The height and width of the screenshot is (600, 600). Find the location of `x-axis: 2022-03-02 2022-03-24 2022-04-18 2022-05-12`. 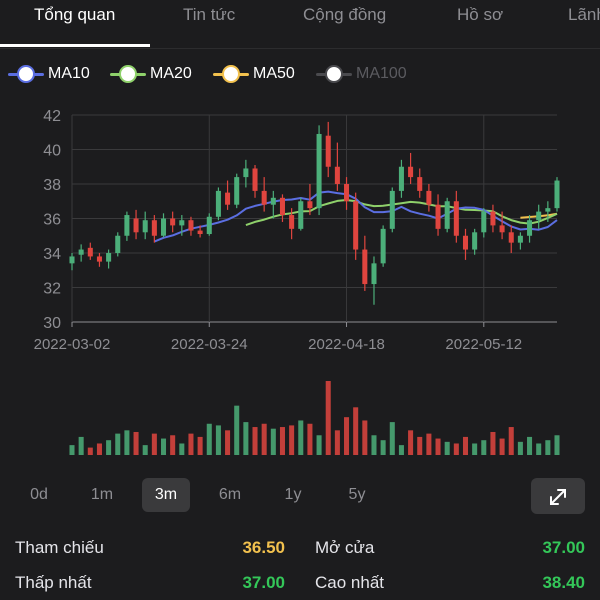

x-axis: 2022-03-02 2022-03-24 2022-04-18 2022-05-12 is located at coordinates (278, 344).